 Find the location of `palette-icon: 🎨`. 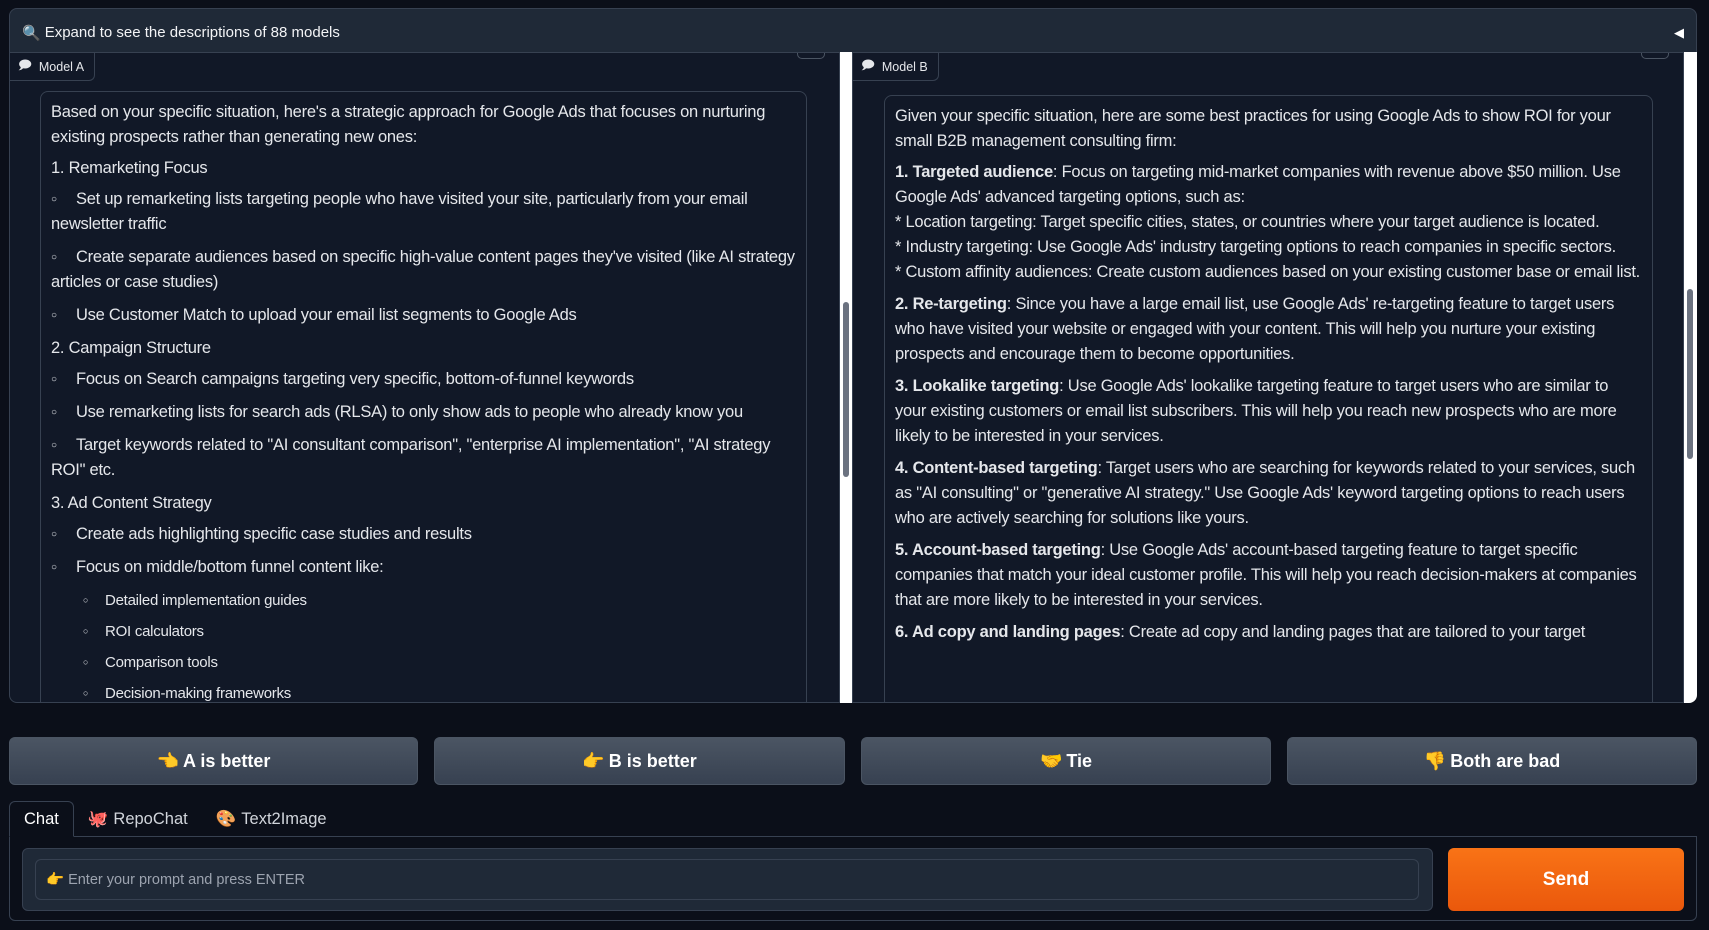

palette-icon: 🎨 is located at coordinates (226, 818).